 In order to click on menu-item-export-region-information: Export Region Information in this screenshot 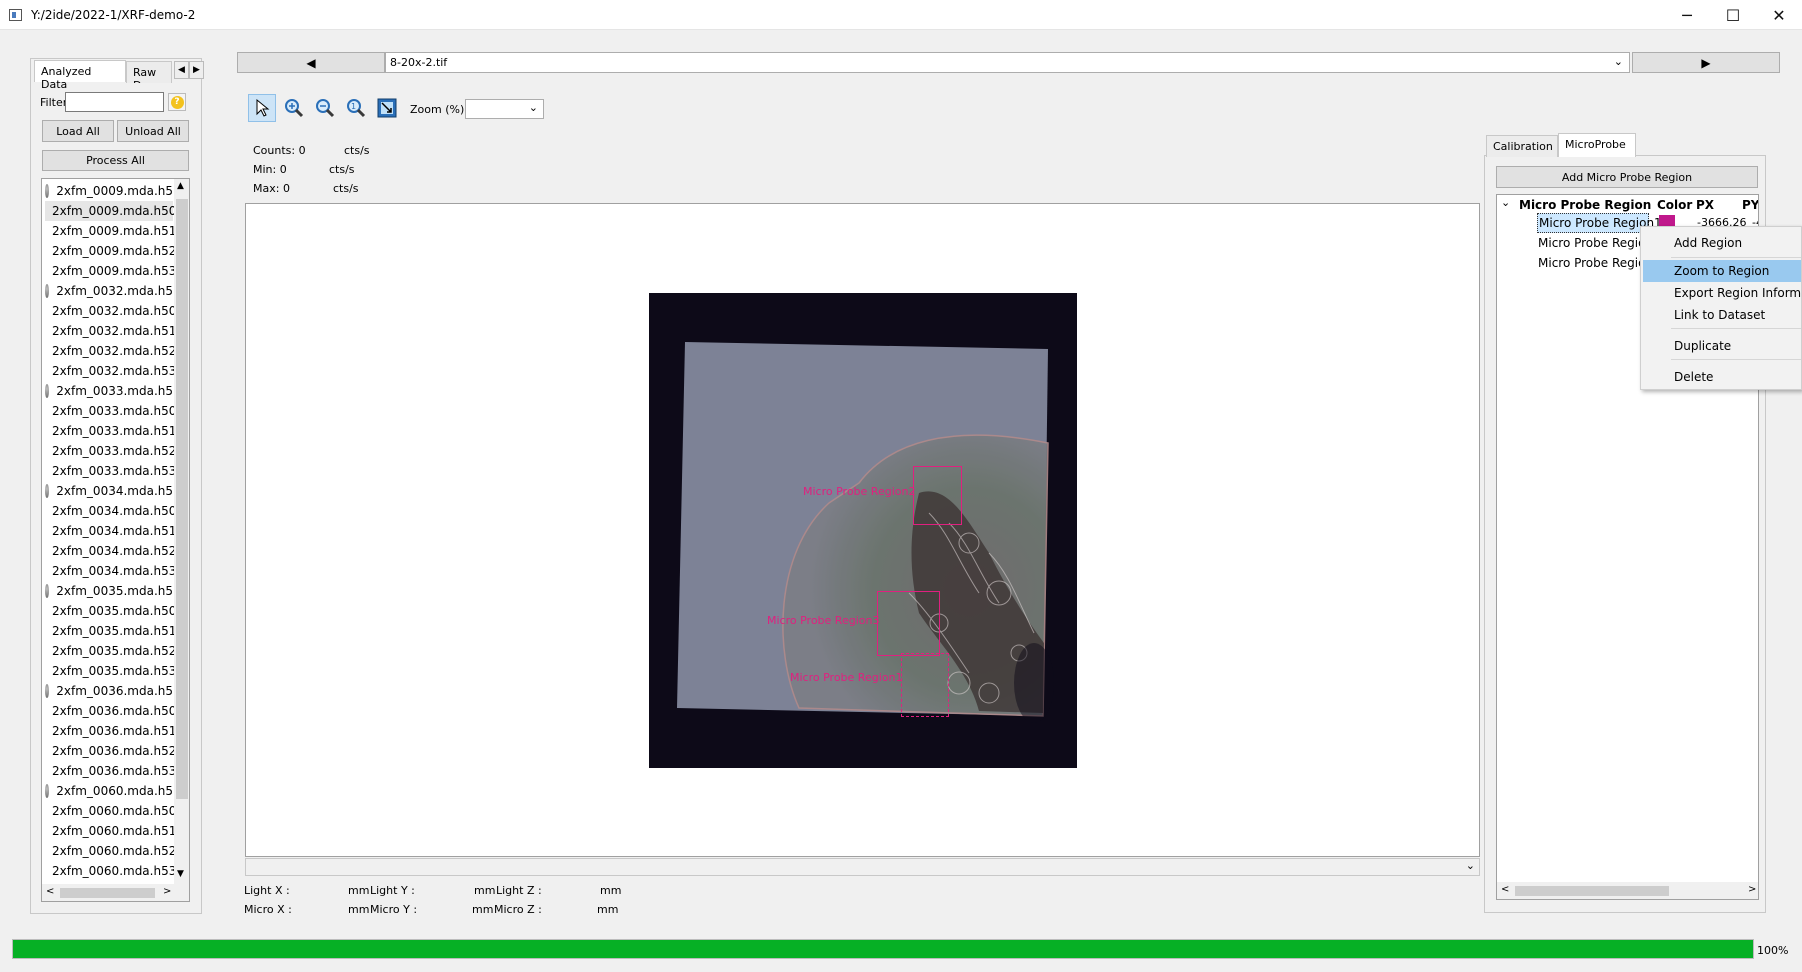, I will do `click(1722, 293)`.